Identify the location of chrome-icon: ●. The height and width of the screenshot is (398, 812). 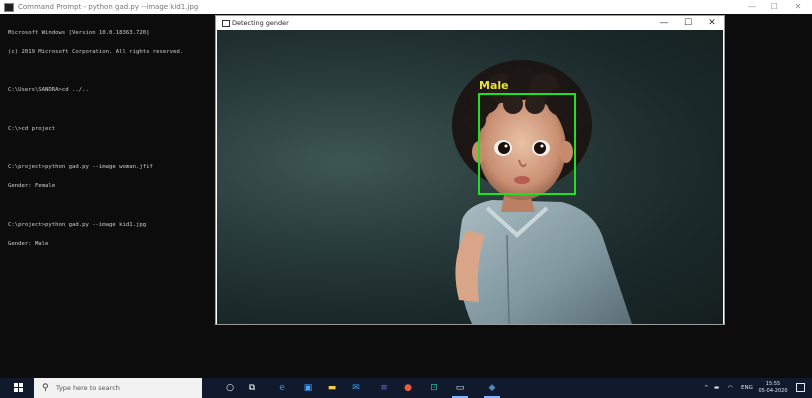
(408, 388).